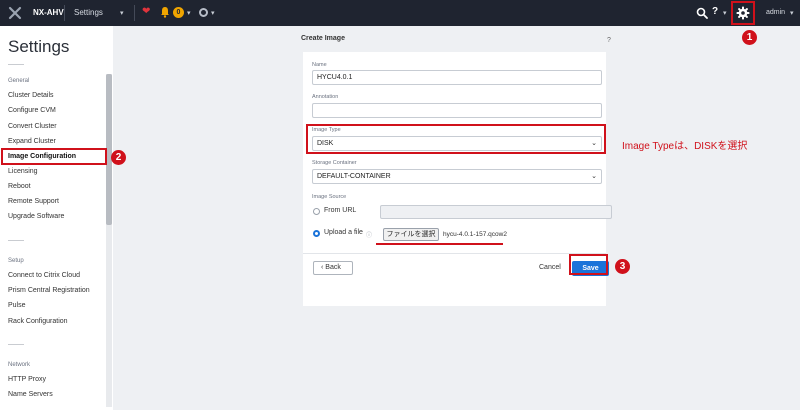 This screenshot has height=410, width=800. What do you see at coordinates (454, 253) in the screenshot?
I see `dialog-footer-divider` at bounding box center [454, 253].